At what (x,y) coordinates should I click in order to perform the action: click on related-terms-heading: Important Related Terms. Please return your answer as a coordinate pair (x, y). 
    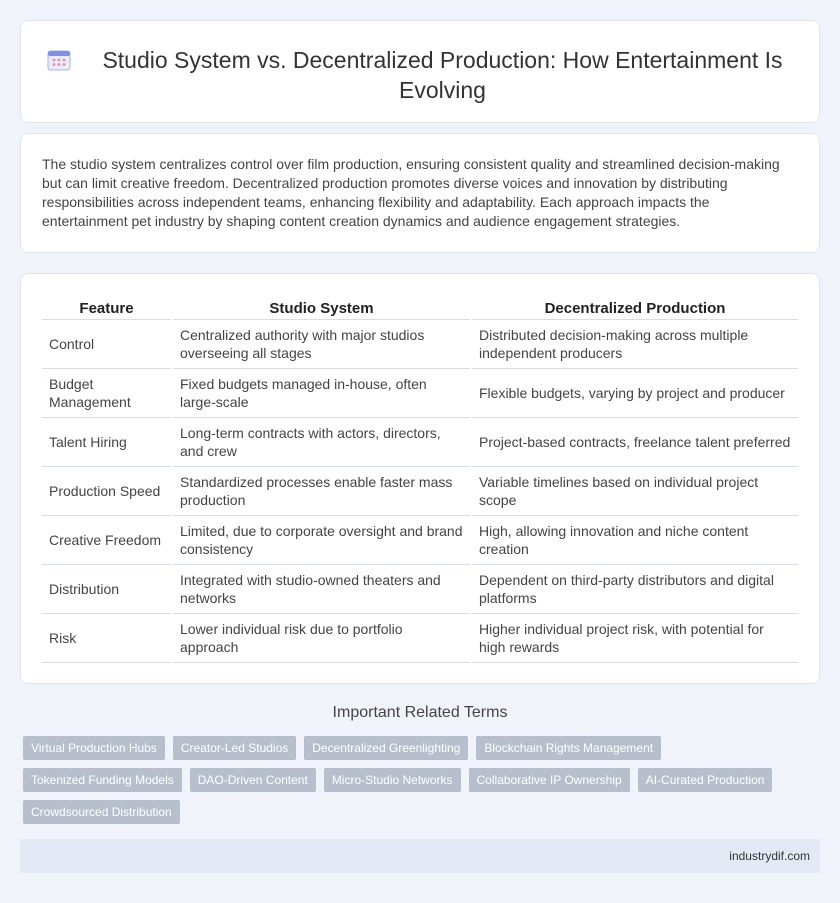
    Looking at the image, I should click on (420, 712).